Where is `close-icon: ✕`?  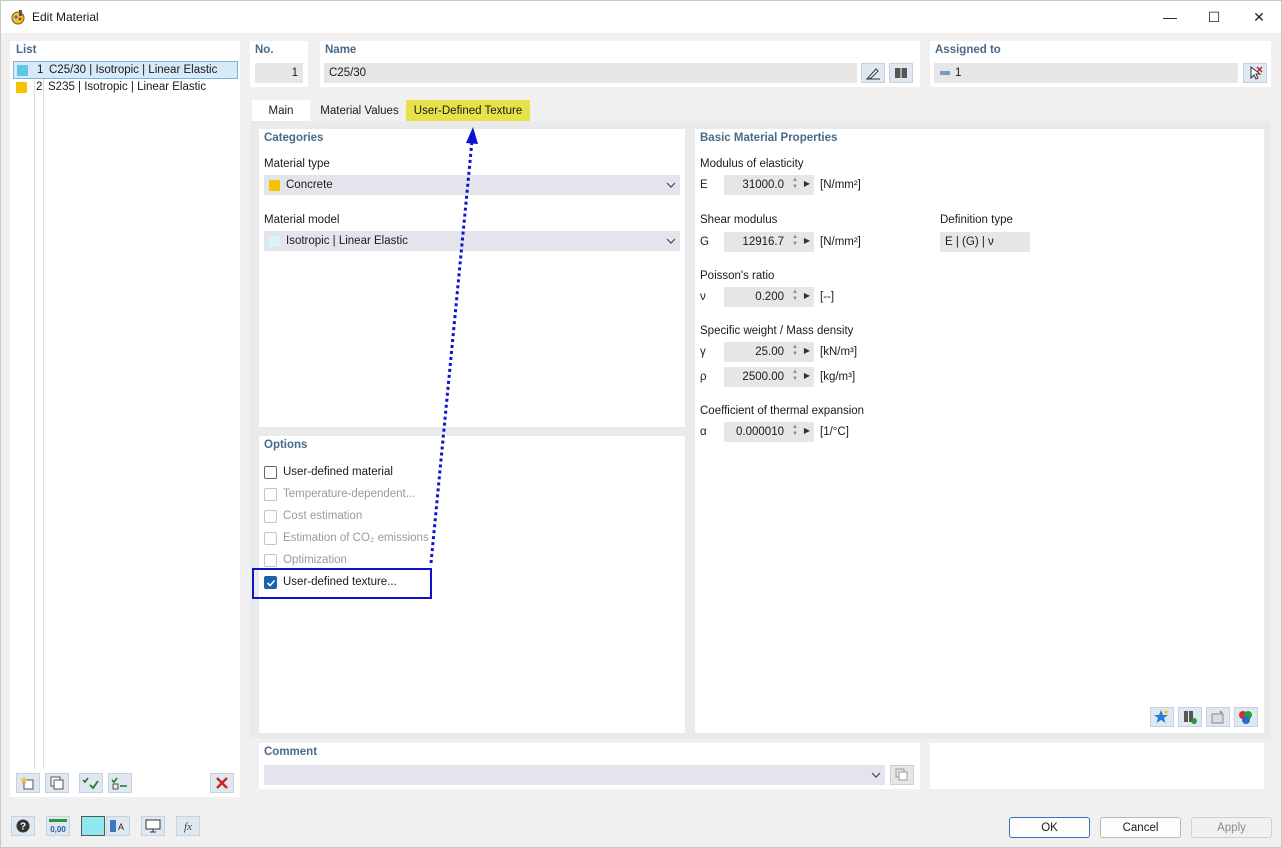
close-icon: ✕ is located at coordinates (1259, 16).